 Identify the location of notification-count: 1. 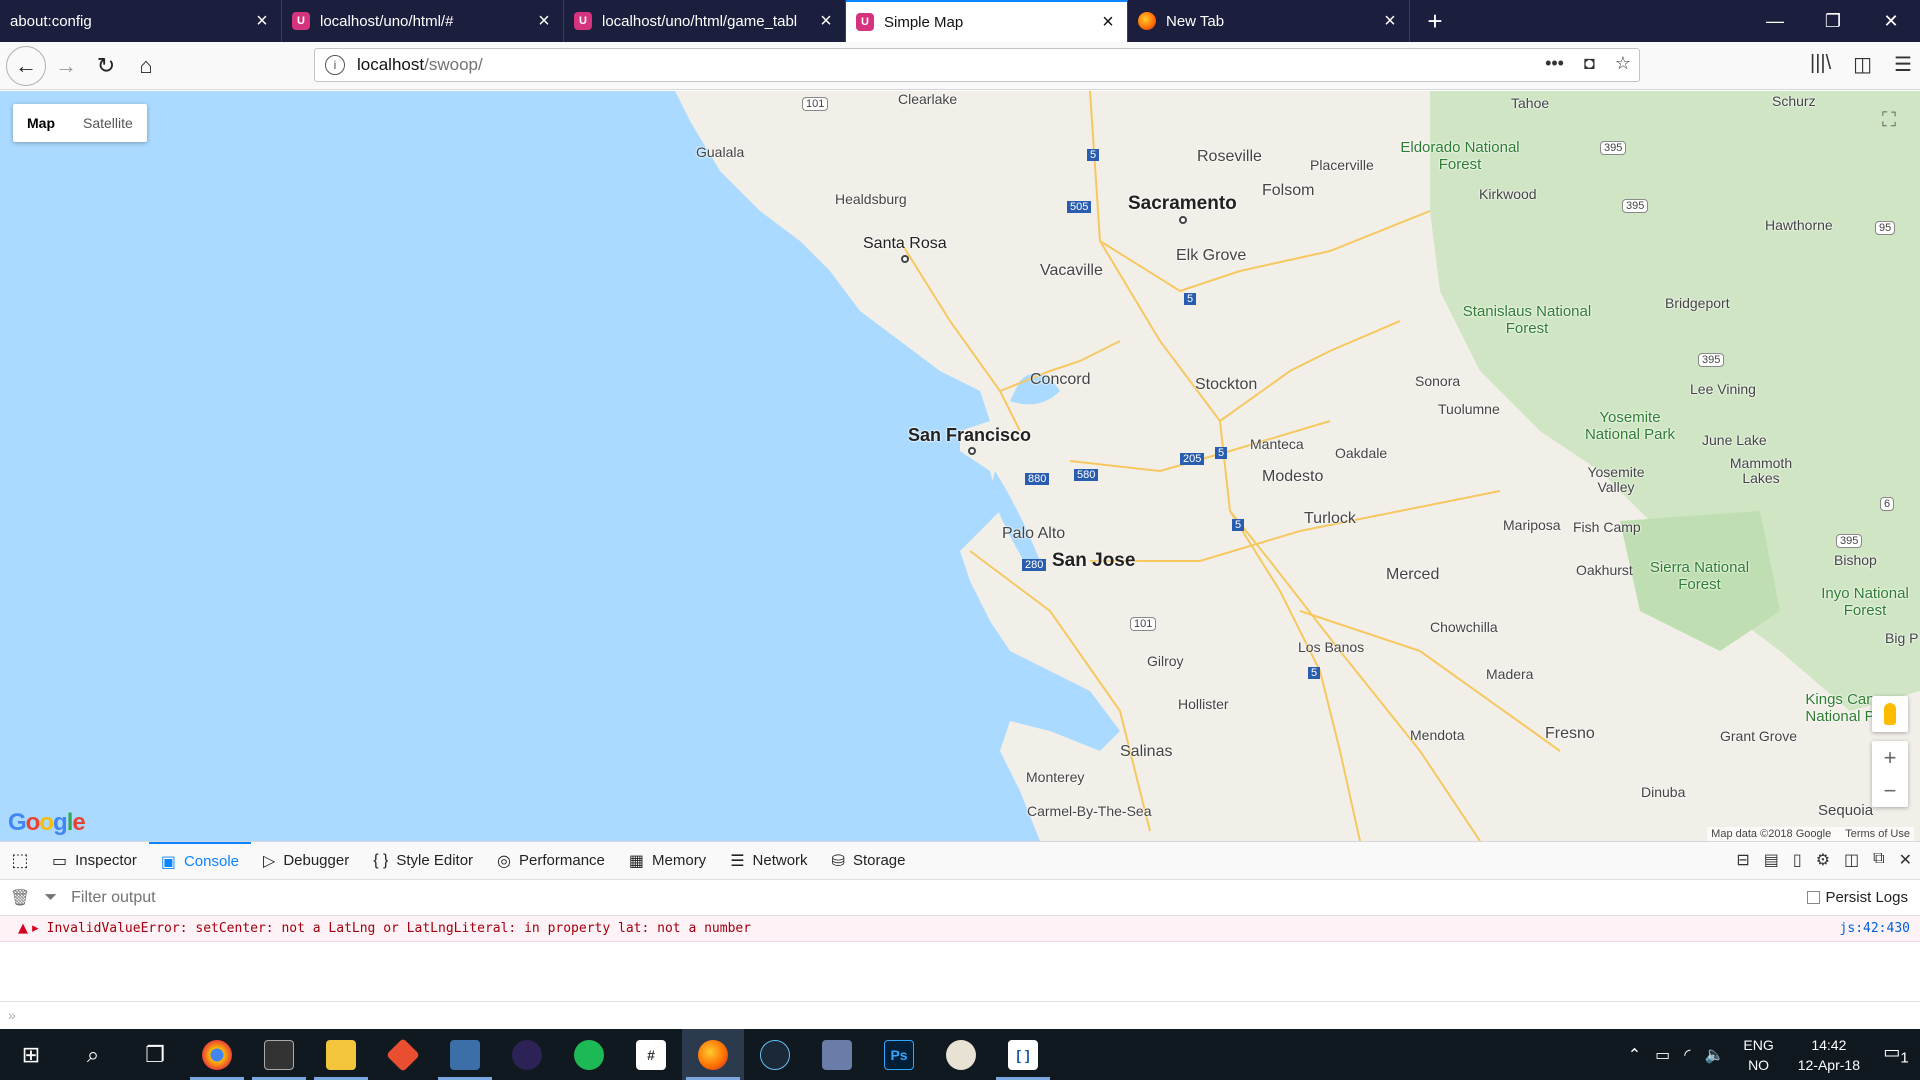
(1904, 1058).